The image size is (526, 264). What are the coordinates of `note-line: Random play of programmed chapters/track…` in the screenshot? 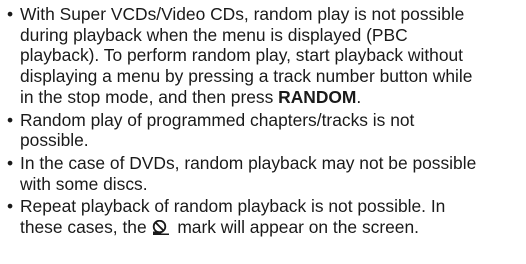 It's located at (217, 119).